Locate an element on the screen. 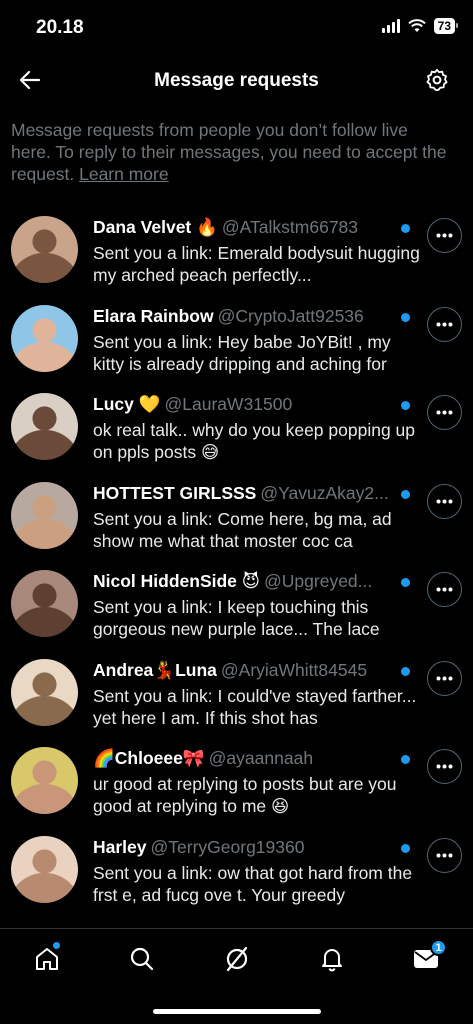  grok-icon is located at coordinates (237, 959).